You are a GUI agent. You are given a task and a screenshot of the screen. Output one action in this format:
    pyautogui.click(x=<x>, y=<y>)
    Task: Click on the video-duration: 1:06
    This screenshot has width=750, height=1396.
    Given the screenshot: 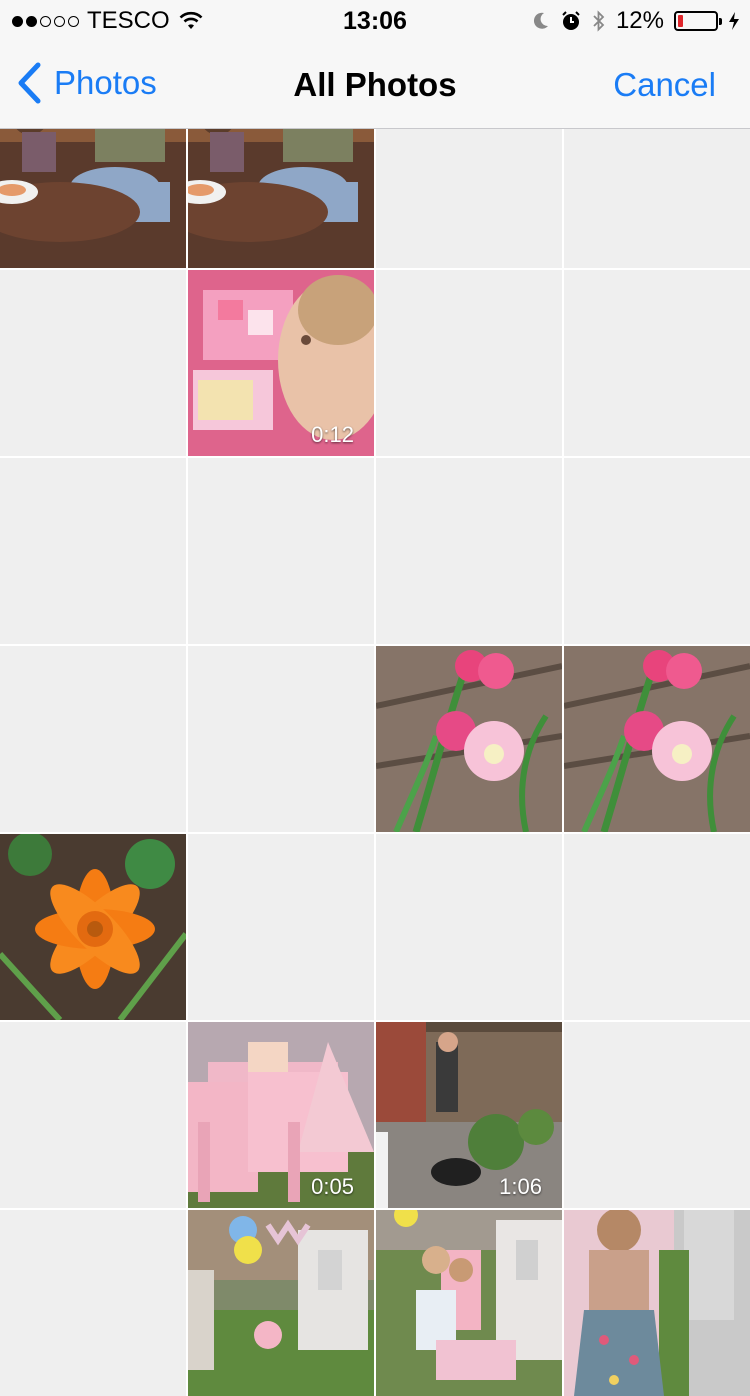 What is the action you would take?
    pyautogui.click(x=520, y=1186)
    